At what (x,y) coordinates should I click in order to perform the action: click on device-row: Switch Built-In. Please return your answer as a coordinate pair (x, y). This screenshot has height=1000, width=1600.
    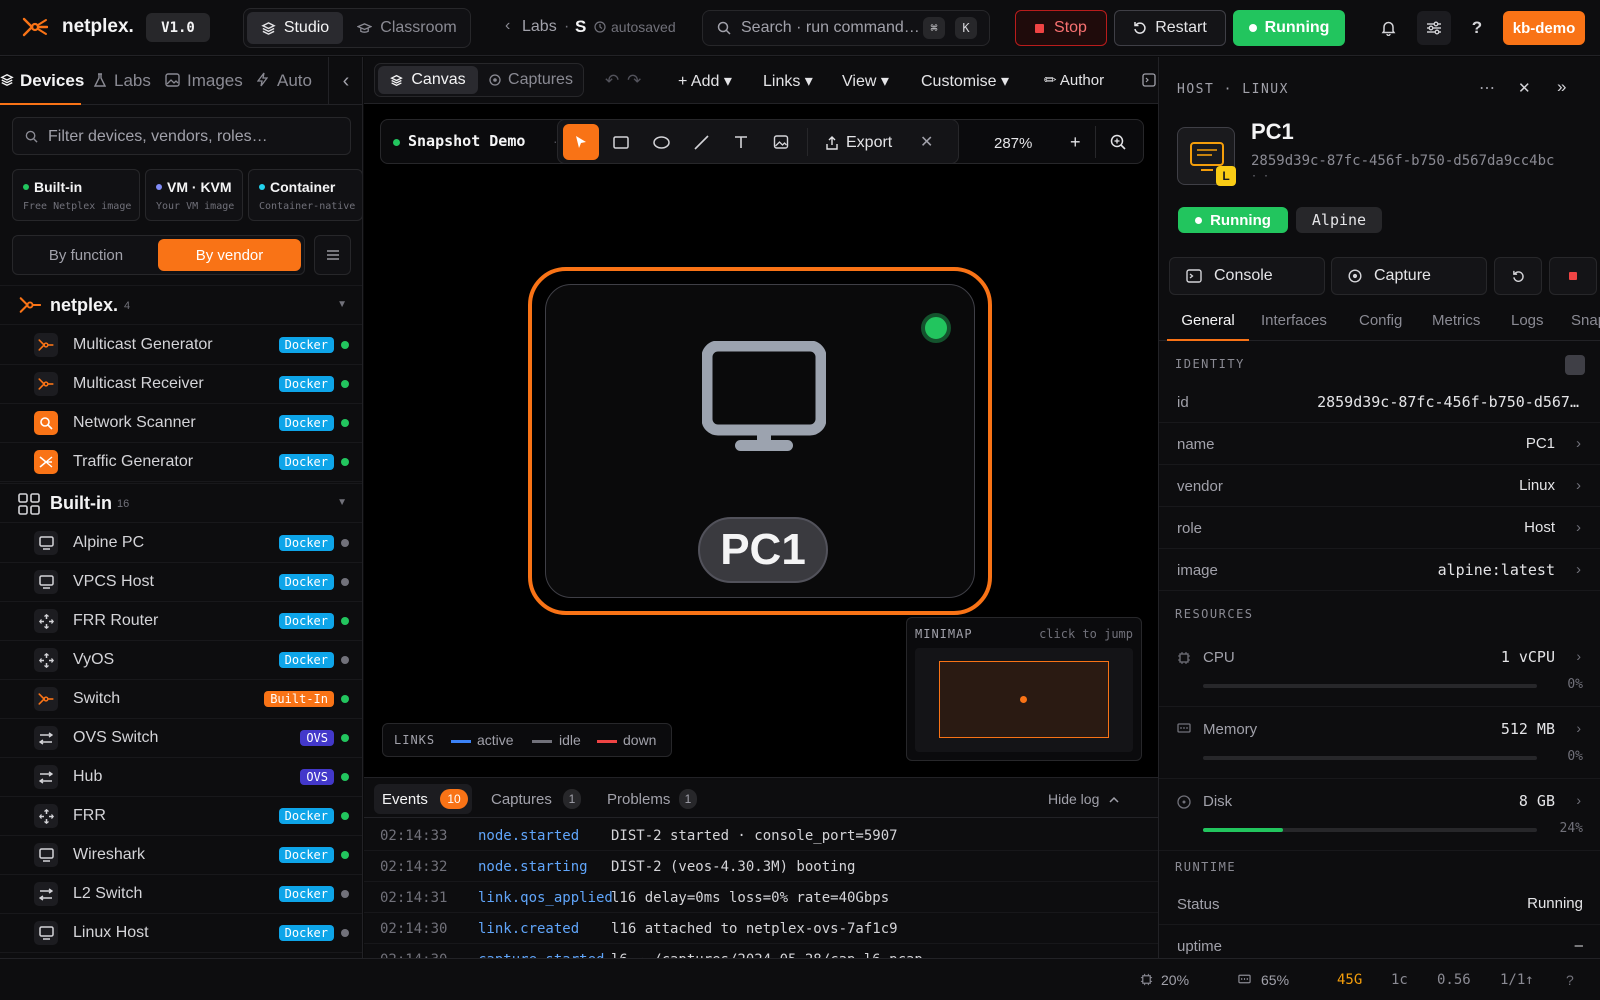
    Looking at the image, I should click on (181, 699).